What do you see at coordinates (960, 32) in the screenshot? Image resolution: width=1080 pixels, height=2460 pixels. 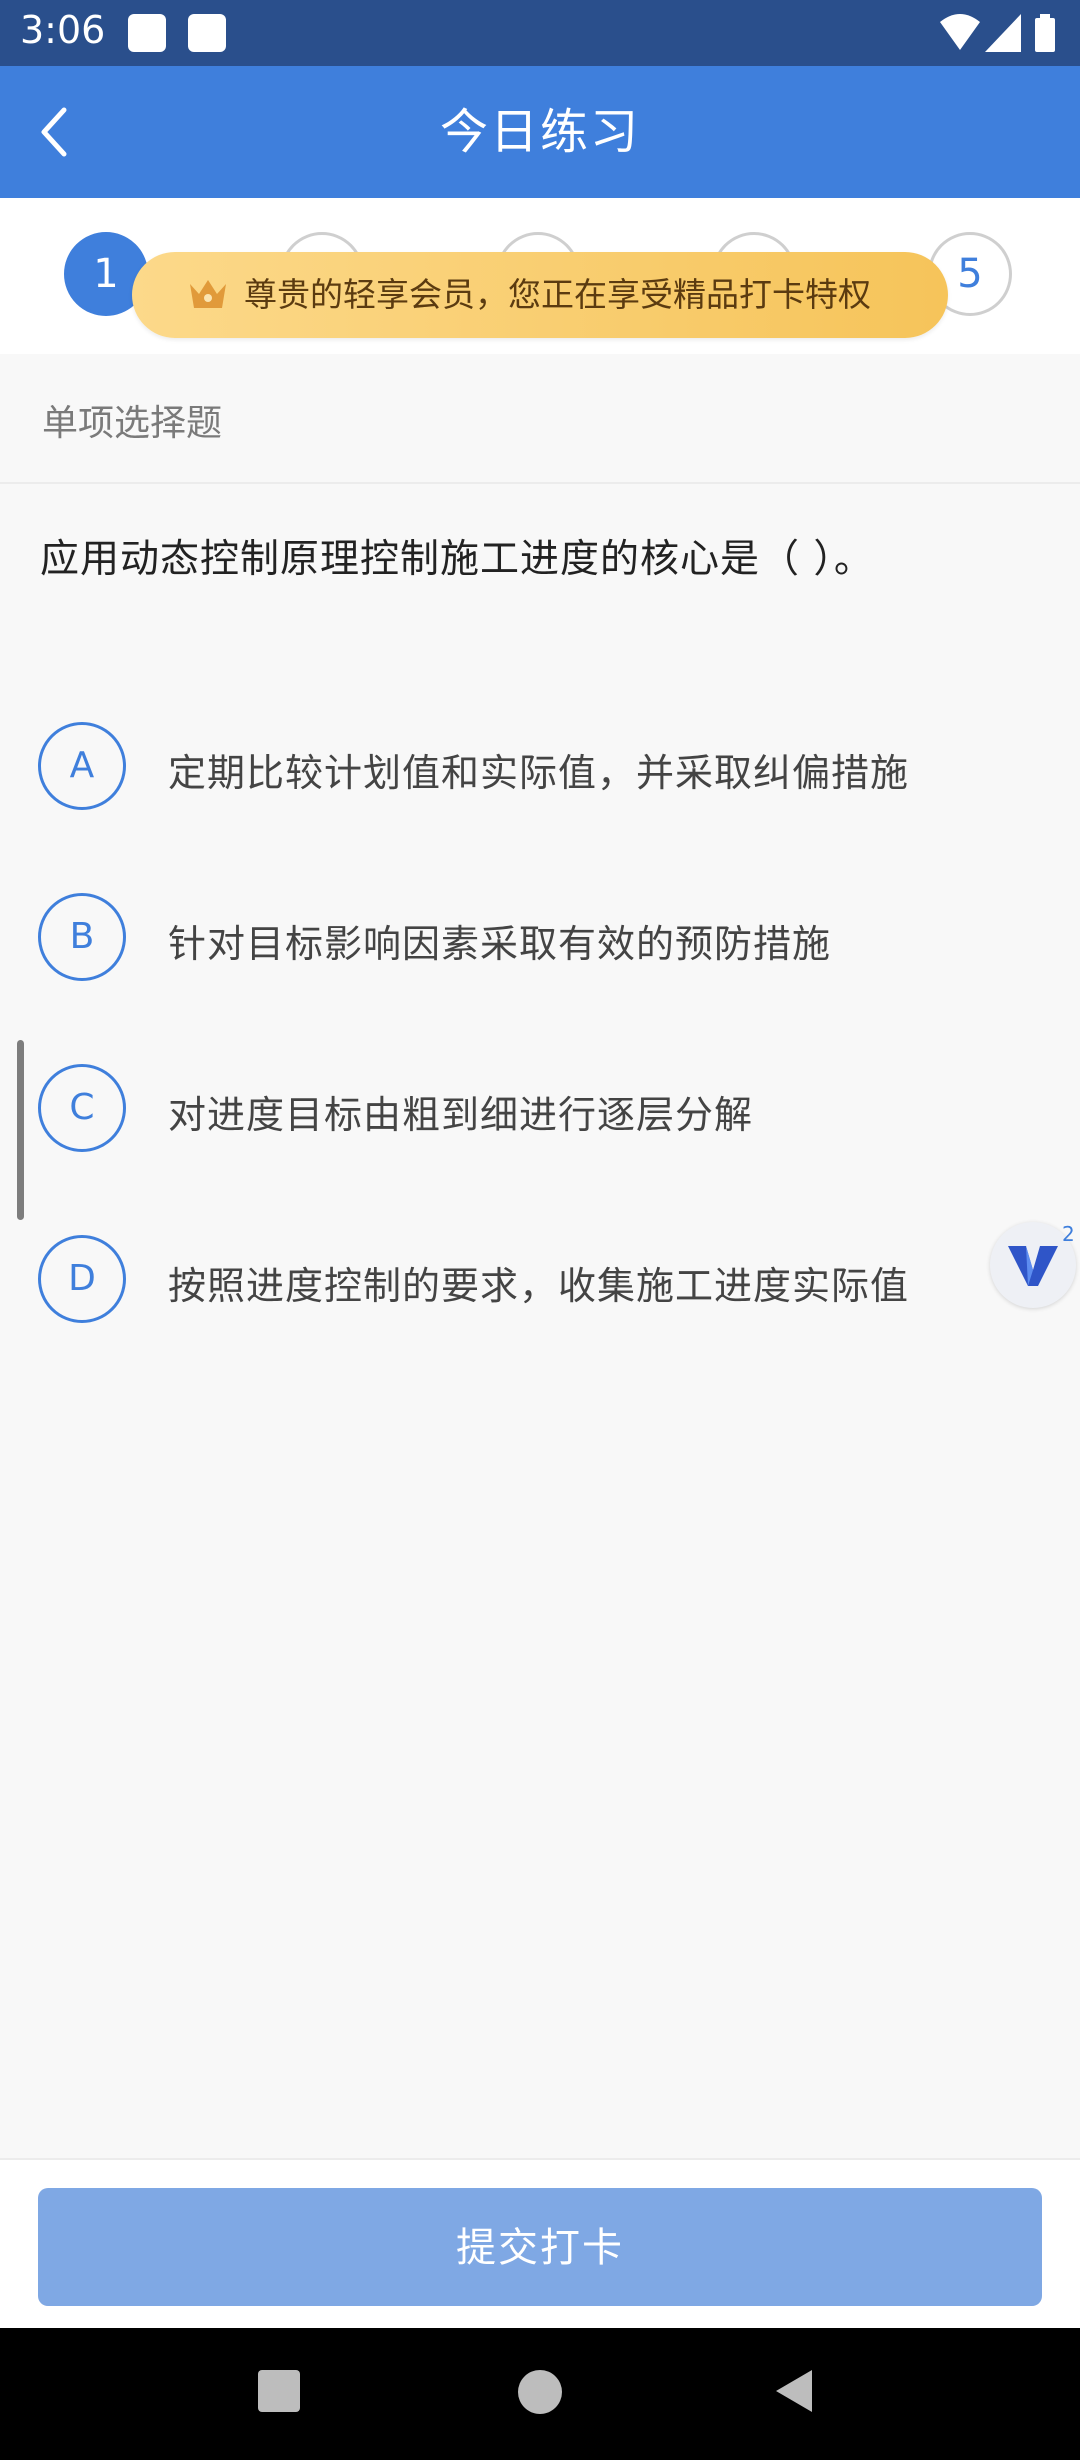 I see `wifi-icon` at bounding box center [960, 32].